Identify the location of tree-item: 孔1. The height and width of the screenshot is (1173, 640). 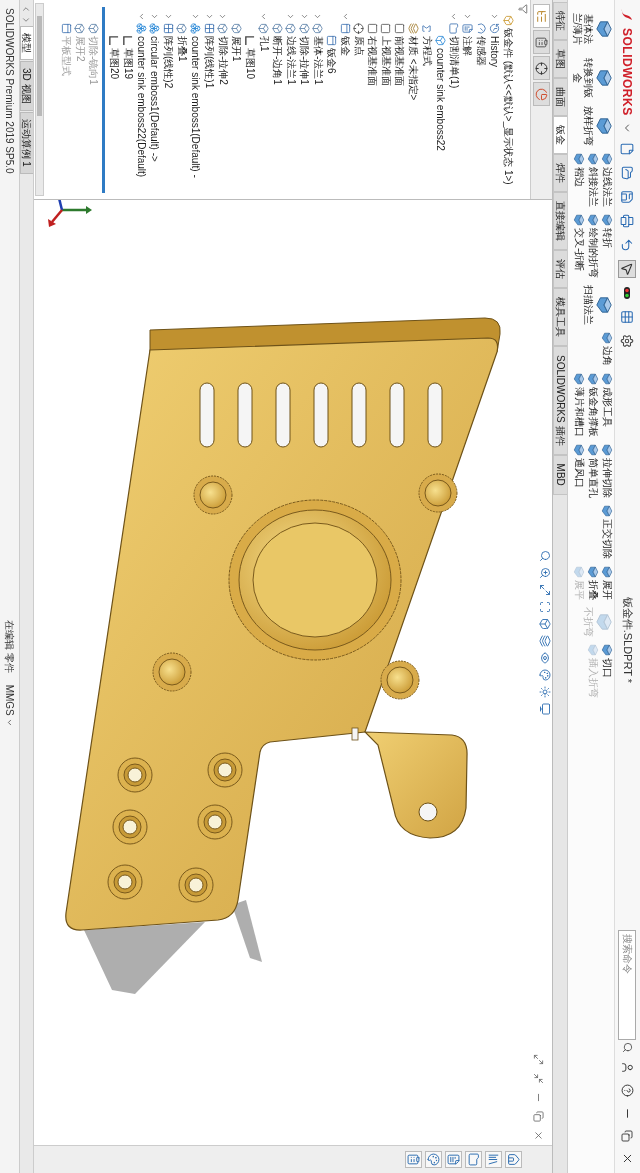
(263, 44).